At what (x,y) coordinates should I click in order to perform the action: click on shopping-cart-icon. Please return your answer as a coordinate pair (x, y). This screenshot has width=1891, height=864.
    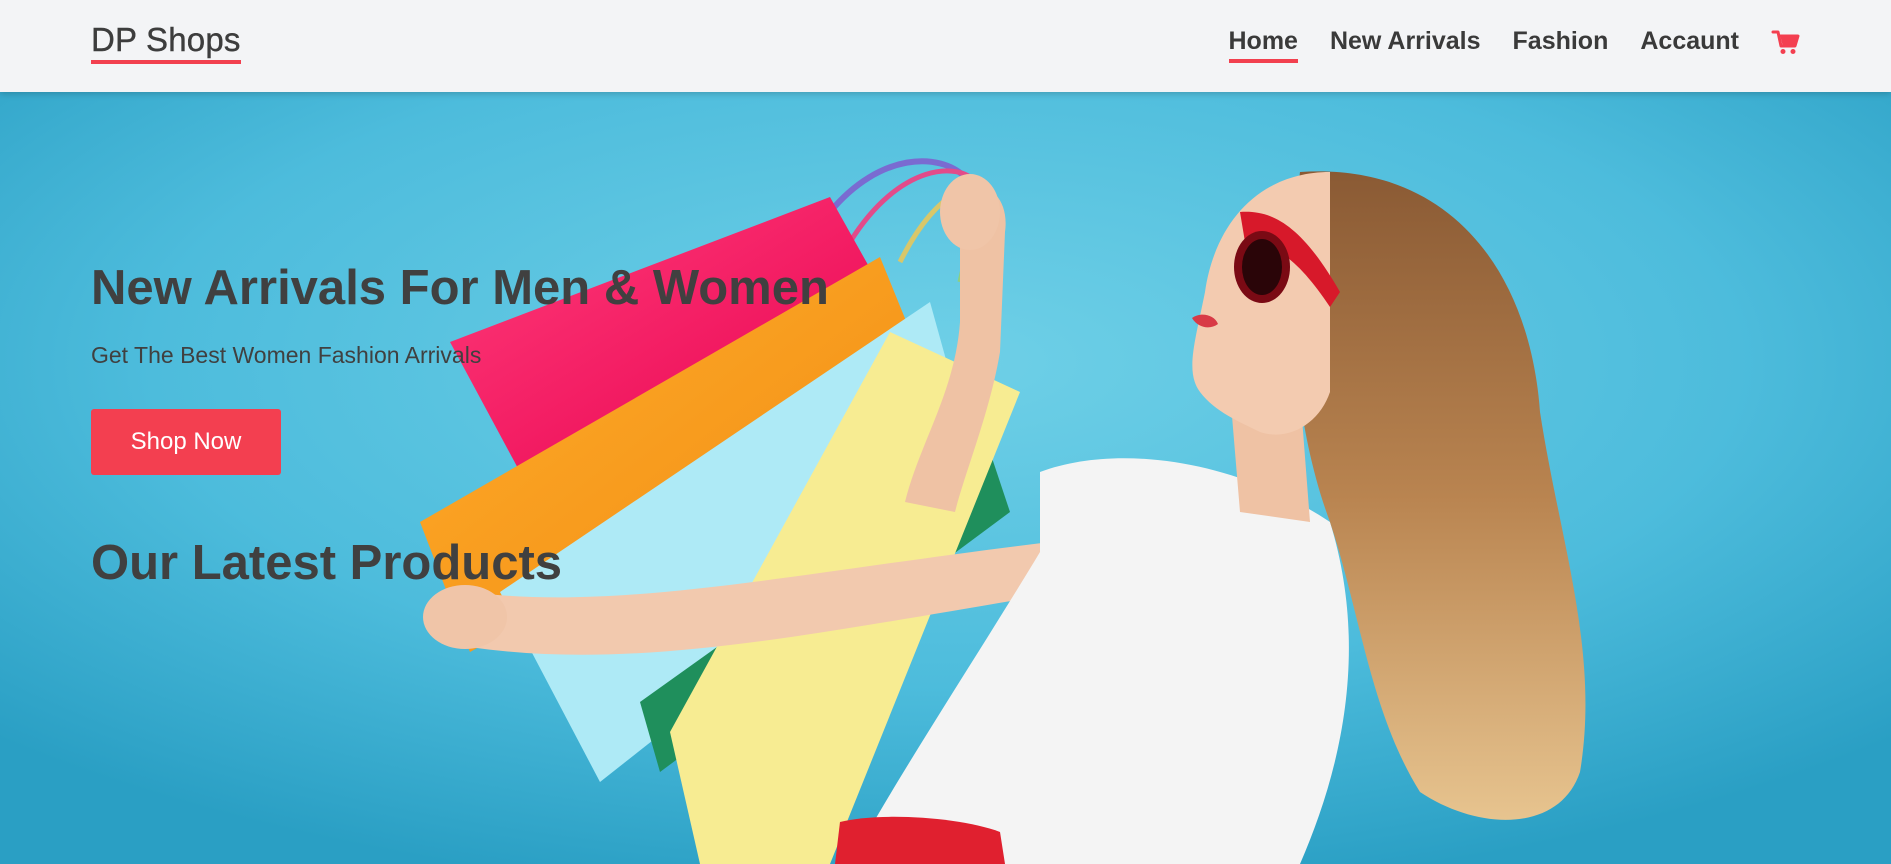
    Looking at the image, I should click on (1786, 42).